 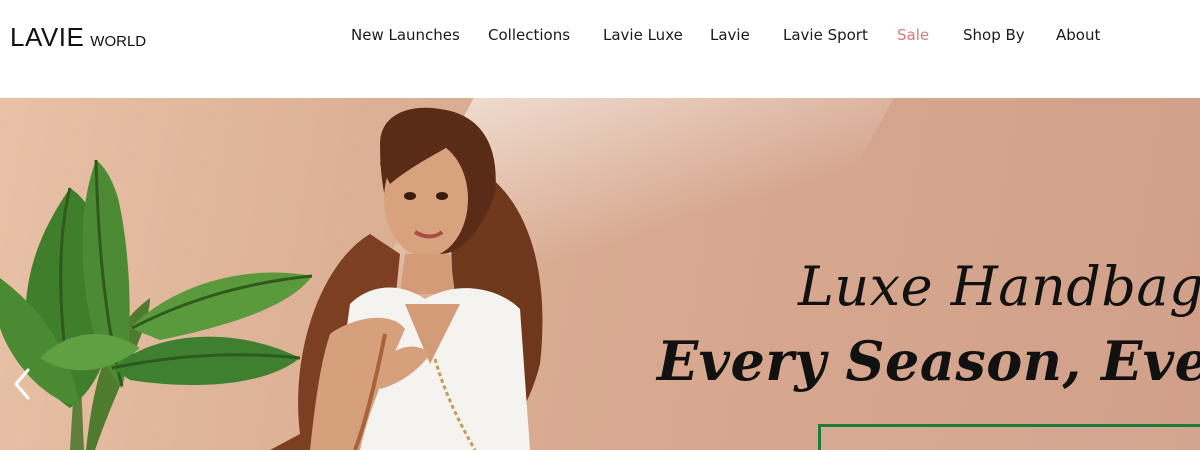 What do you see at coordinates (999, 286) in the screenshot?
I see `hero-headline-line1: Luxe Handbags` at bounding box center [999, 286].